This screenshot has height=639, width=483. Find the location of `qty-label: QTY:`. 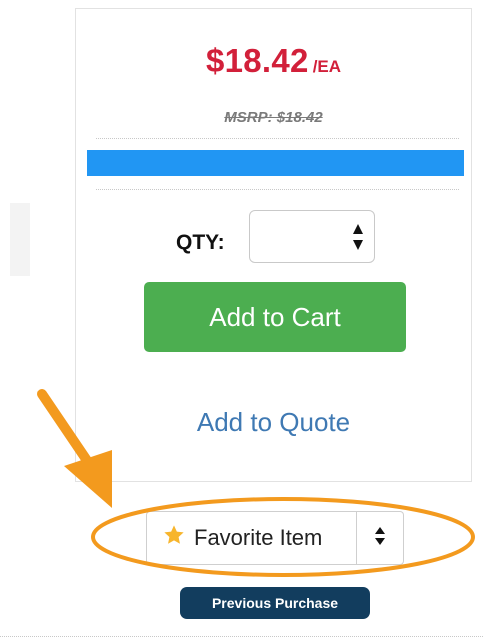

qty-label: QTY: is located at coordinates (200, 242).